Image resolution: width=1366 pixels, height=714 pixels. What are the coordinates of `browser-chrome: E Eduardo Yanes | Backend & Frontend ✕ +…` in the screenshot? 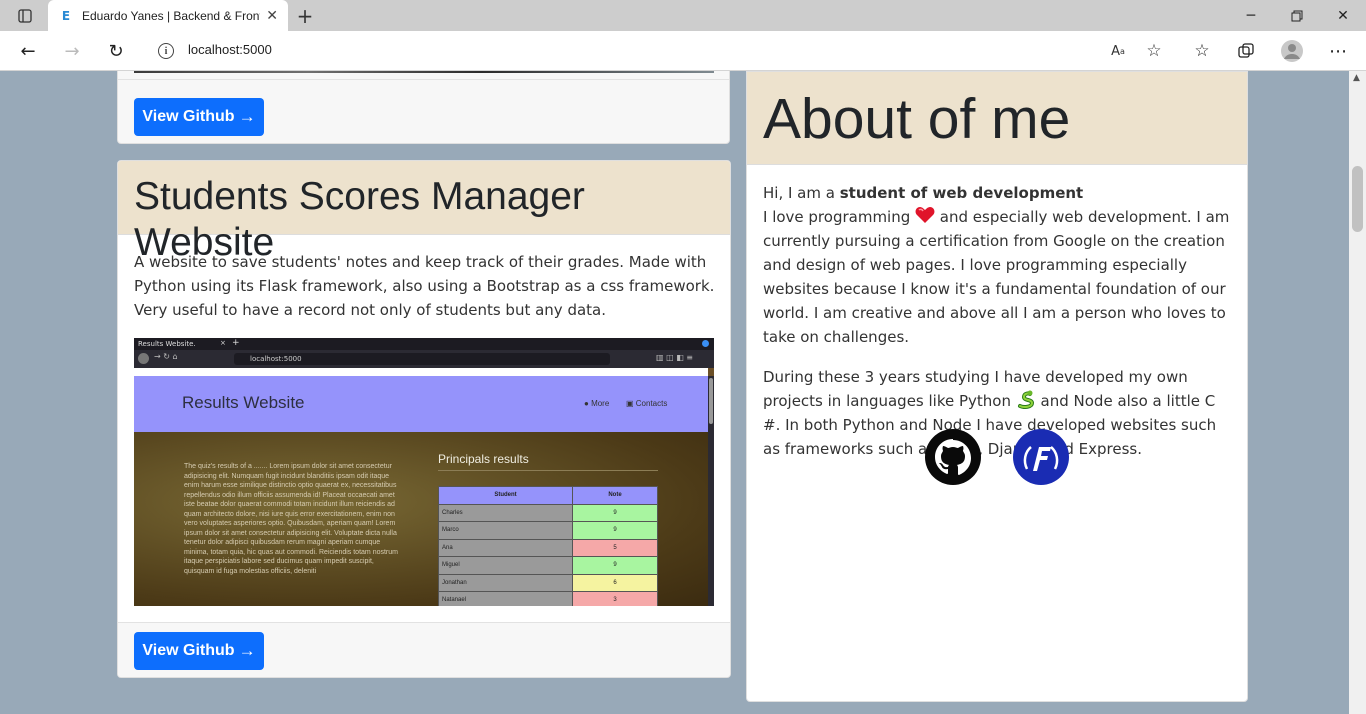 It's located at (683, 35).